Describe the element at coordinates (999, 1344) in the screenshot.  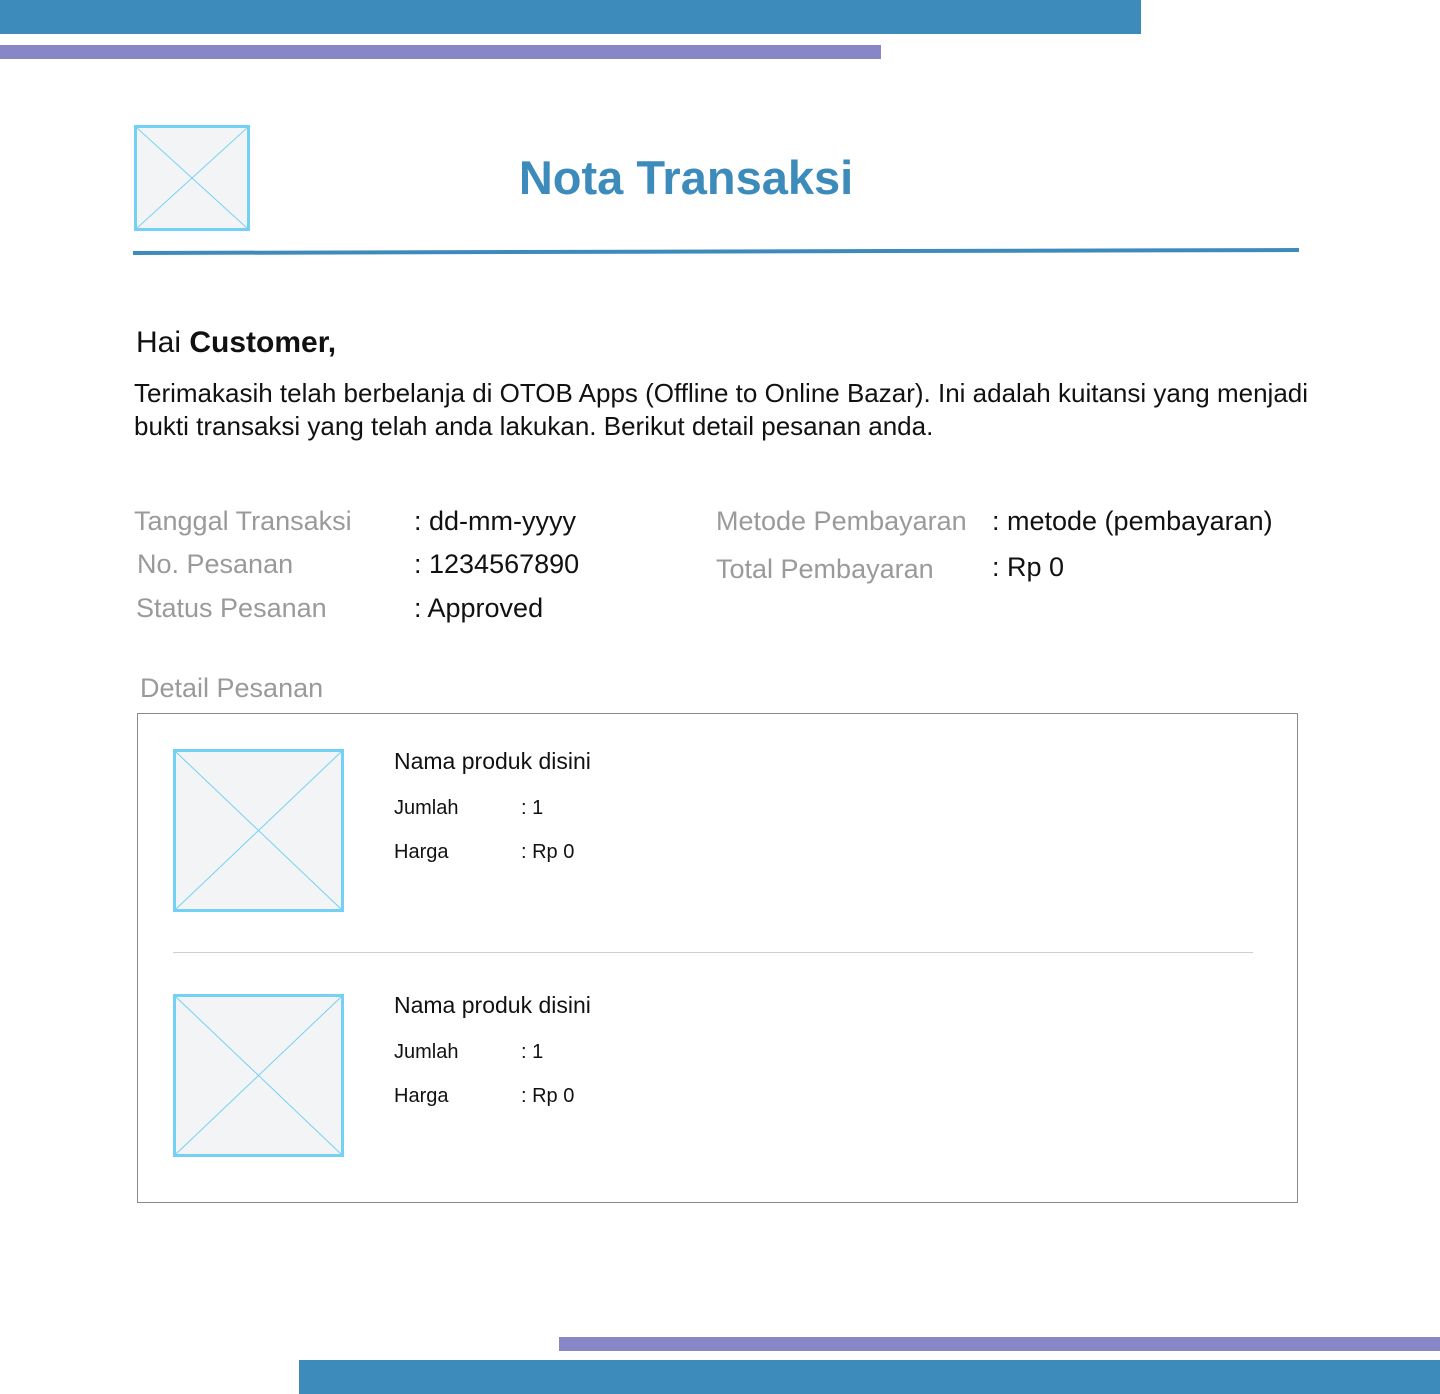
I see `bottom-purple-bar` at that location.